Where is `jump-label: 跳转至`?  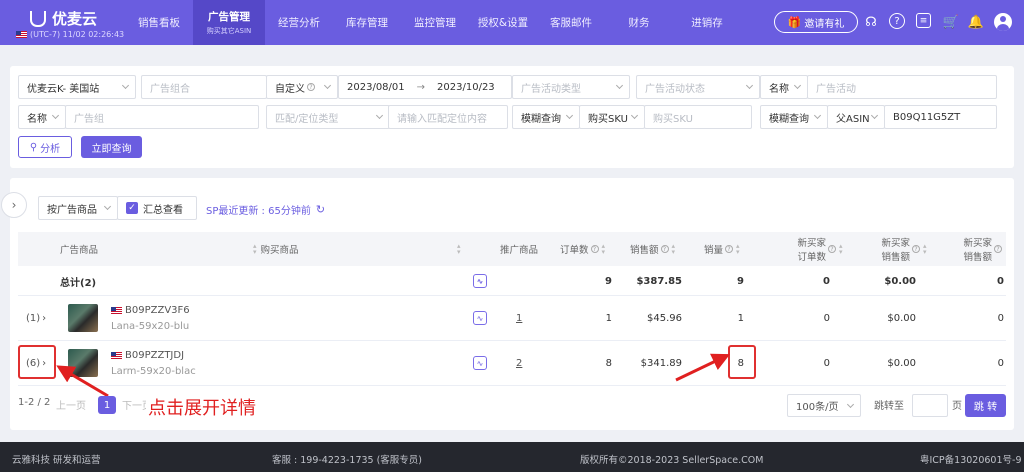 jump-label: 跳转至 is located at coordinates (889, 406).